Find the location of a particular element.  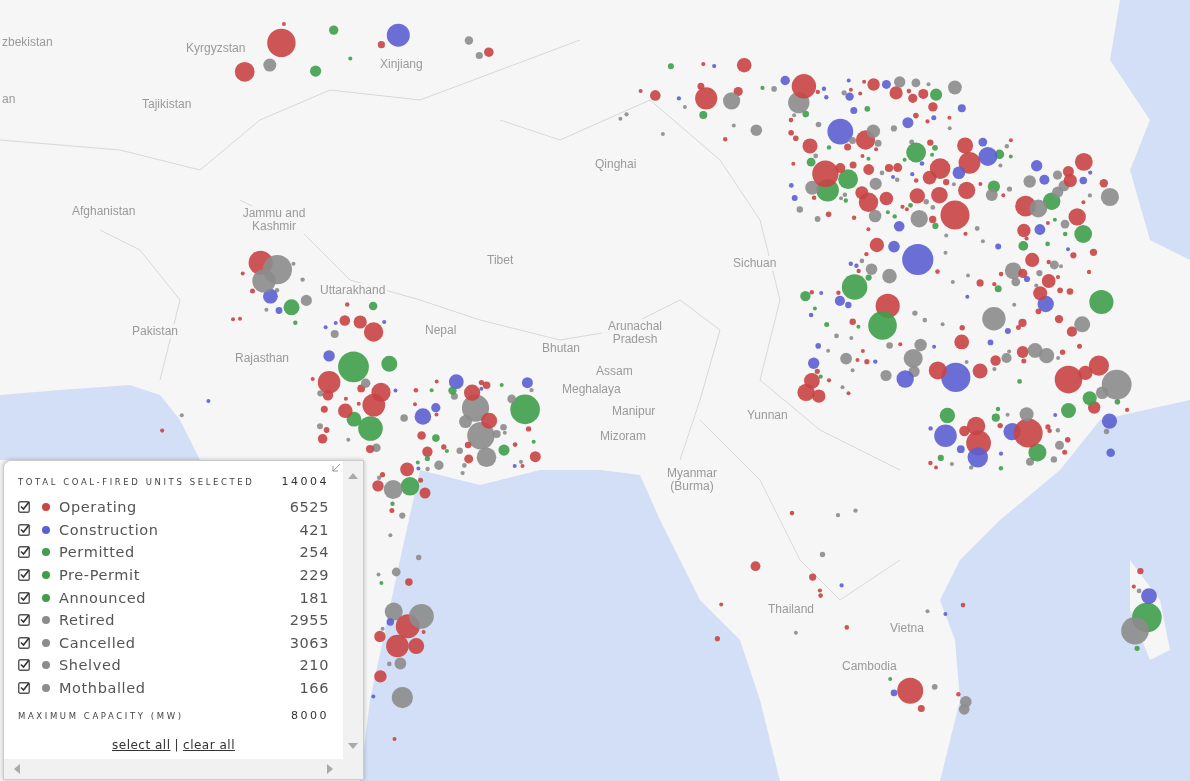

status-count: 166 is located at coordinates (314, 688).